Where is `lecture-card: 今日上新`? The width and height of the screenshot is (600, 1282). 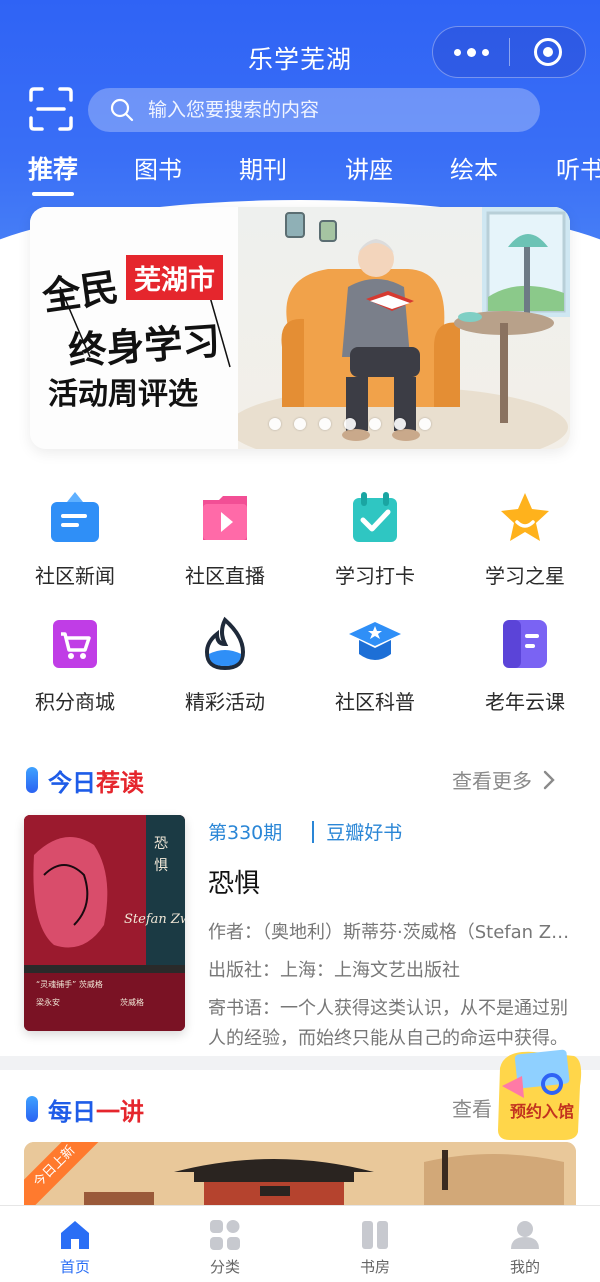
lecture-card: 今日上新 is located at coordinates (300, 1177).